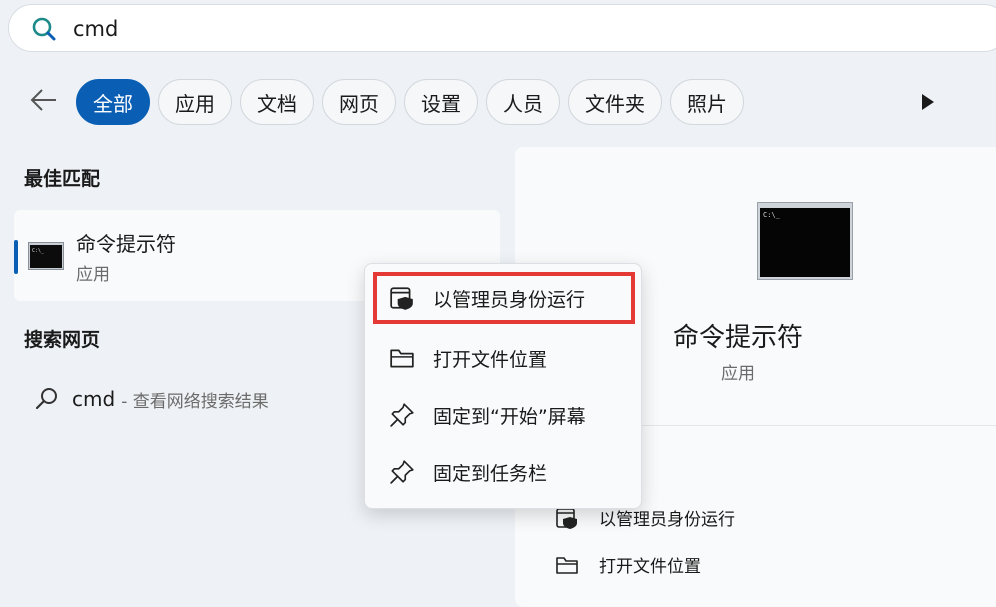 The height and width of the screenshot is (607, 996). I want to click on result-name: 命令提示符, so click(126, 244).